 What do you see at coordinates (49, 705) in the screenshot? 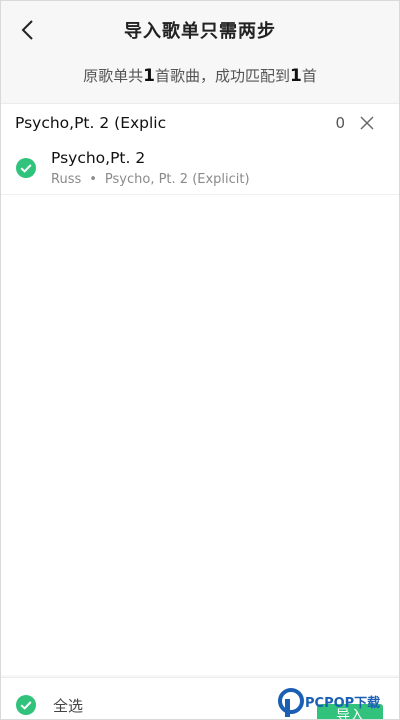
I see `select-all-toggle: 全选` at bounding box center [49, 705].